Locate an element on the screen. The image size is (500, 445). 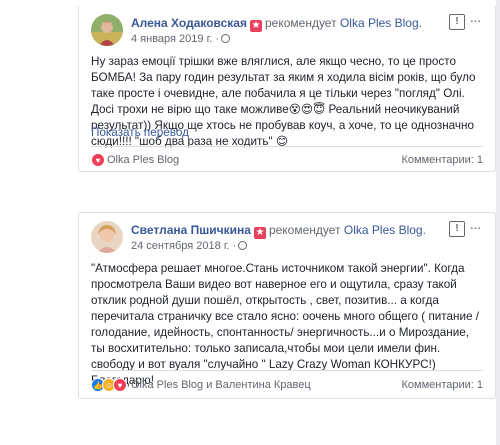
show-translation-link: Показать перевод is located at coordinates (140, 132).